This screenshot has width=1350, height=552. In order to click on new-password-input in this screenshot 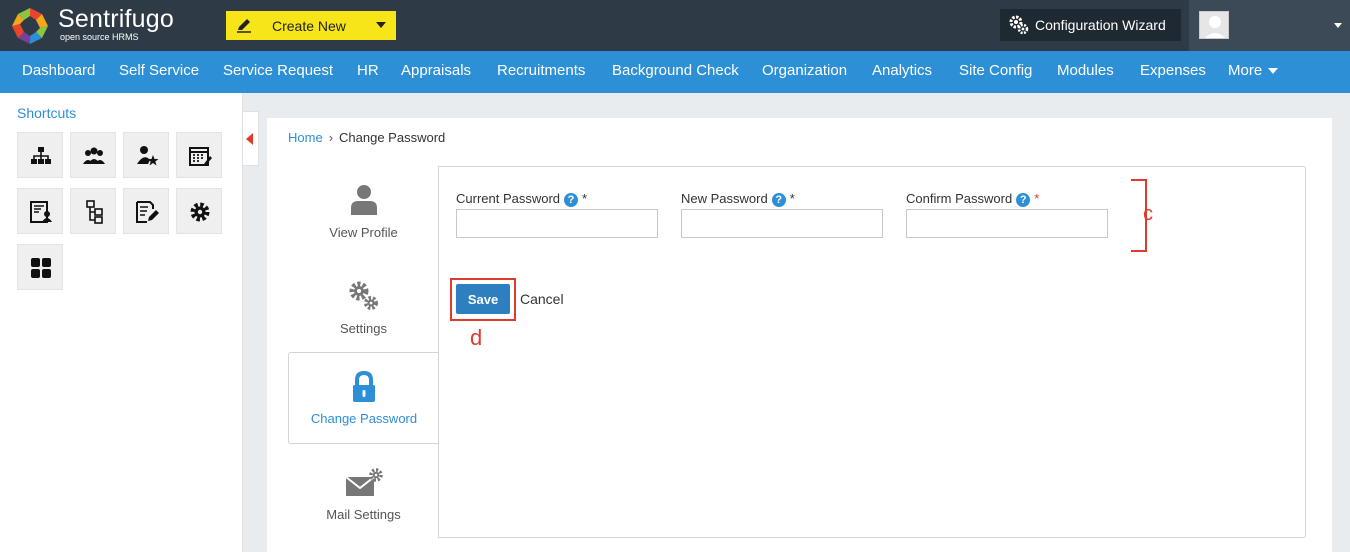, I will do `click(782, 223)`.